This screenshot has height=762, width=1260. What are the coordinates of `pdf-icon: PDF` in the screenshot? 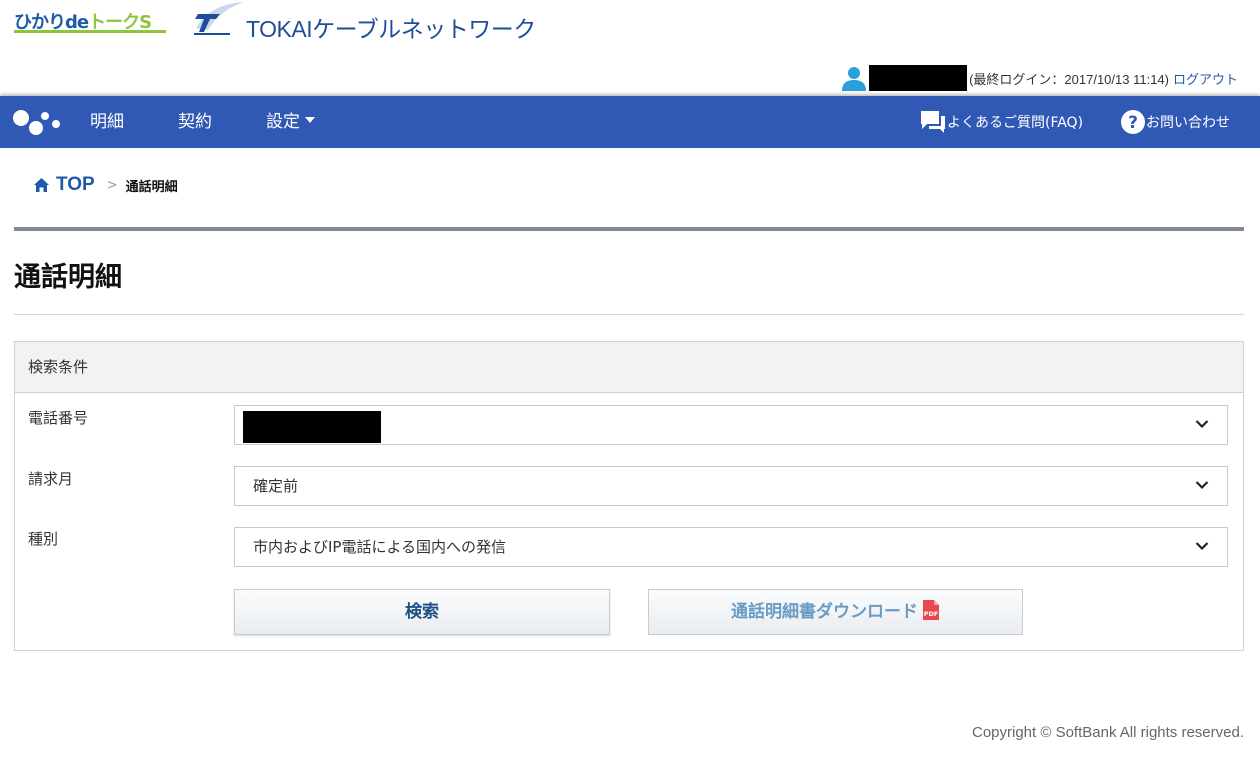 It's located at (931, 610).